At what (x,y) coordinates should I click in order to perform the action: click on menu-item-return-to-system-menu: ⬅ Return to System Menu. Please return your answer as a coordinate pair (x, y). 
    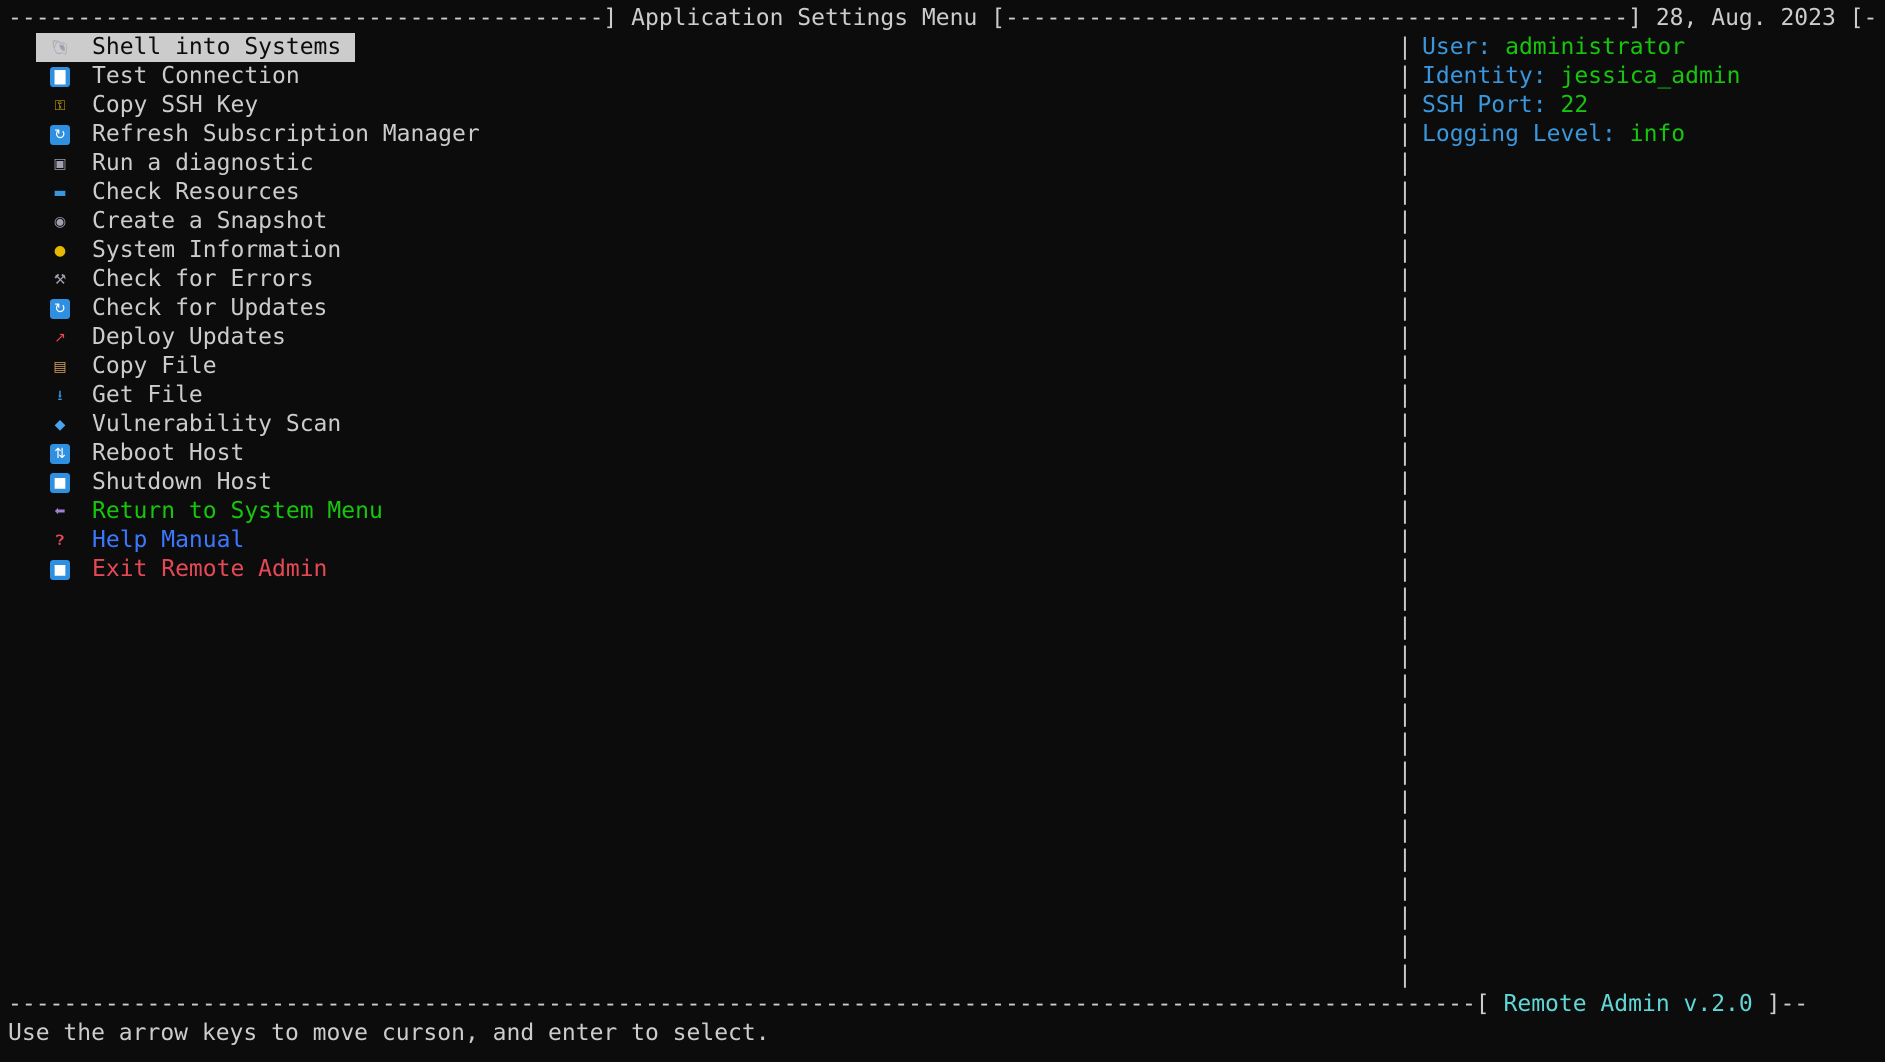
    Looking at the image, I should click on (216, 511).